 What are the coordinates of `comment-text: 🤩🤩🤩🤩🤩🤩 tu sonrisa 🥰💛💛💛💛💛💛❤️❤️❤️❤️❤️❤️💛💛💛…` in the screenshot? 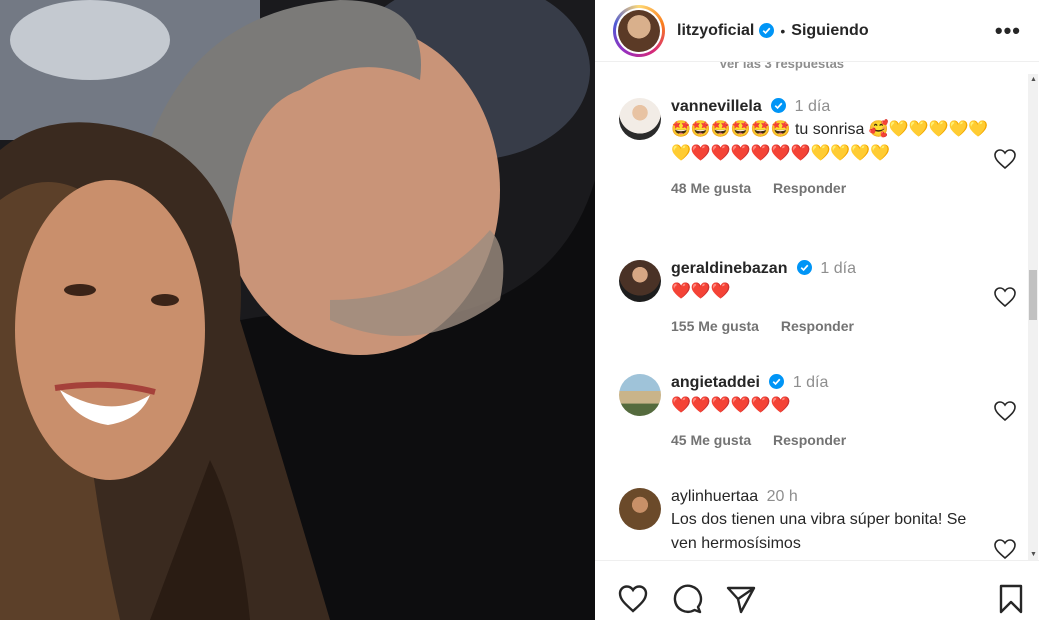 It's located at (830, 141).